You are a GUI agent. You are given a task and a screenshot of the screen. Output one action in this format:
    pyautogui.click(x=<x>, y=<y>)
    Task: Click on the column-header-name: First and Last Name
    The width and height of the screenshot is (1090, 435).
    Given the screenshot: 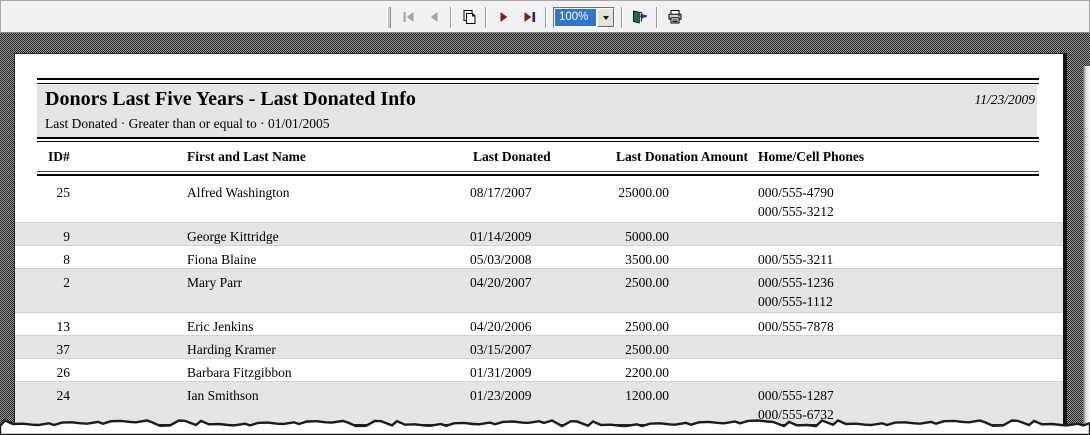 What is the action you would take?
    pyautogui.click(x=246, y=156)
    